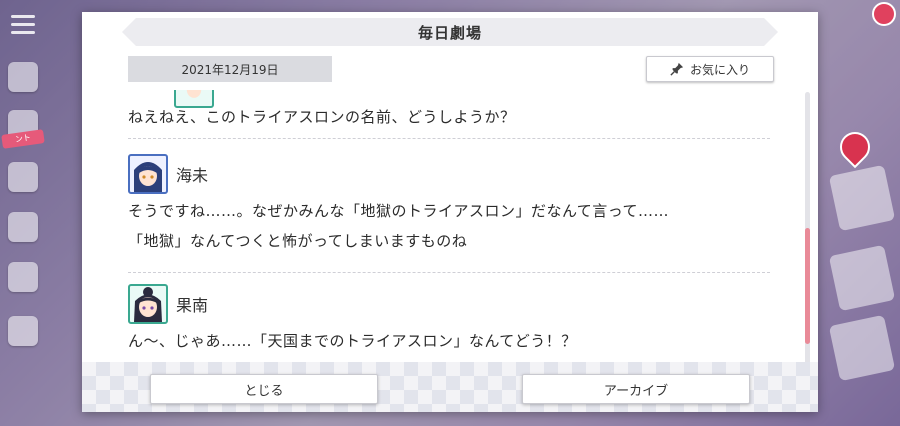  I want to click on dialog-title: 毎日劇場, so click(449, 32).